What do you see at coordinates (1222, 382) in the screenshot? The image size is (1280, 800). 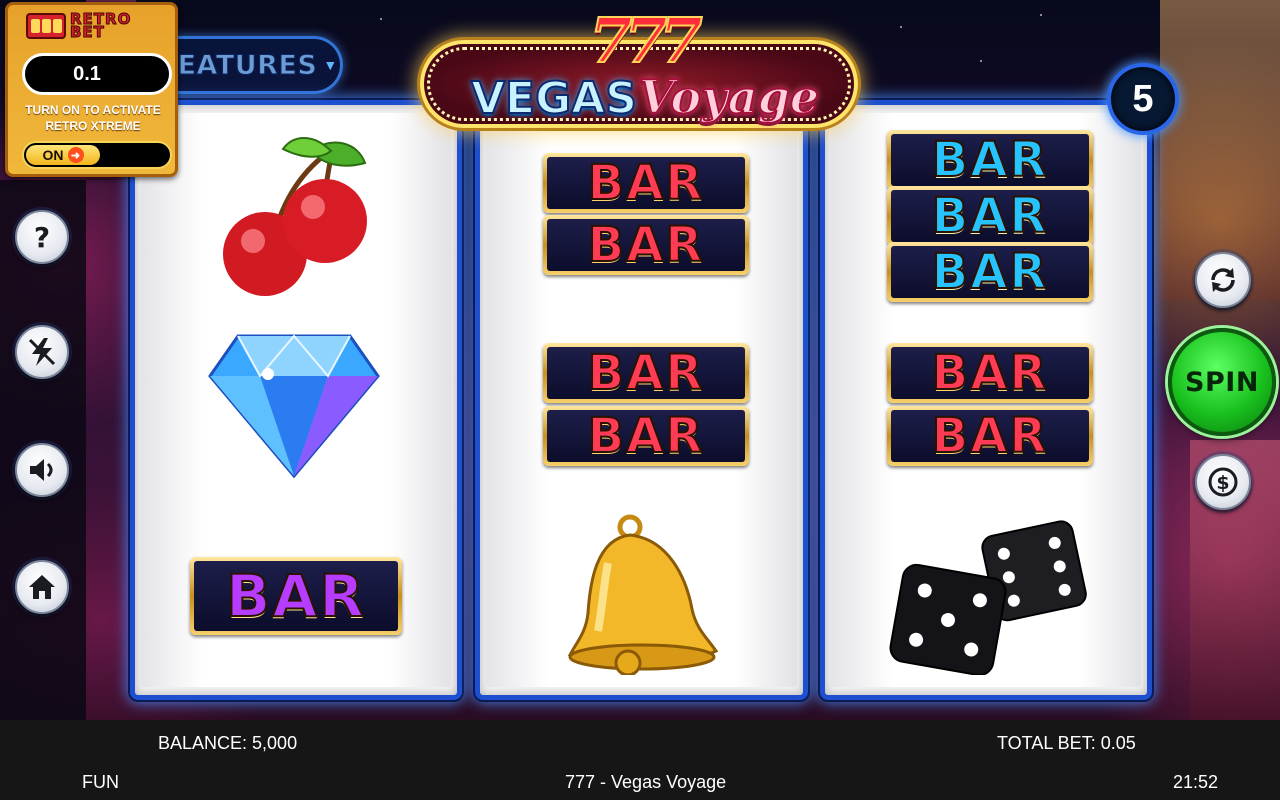 I see `spin-button: SPIN` at bounding box center [1222, 382].